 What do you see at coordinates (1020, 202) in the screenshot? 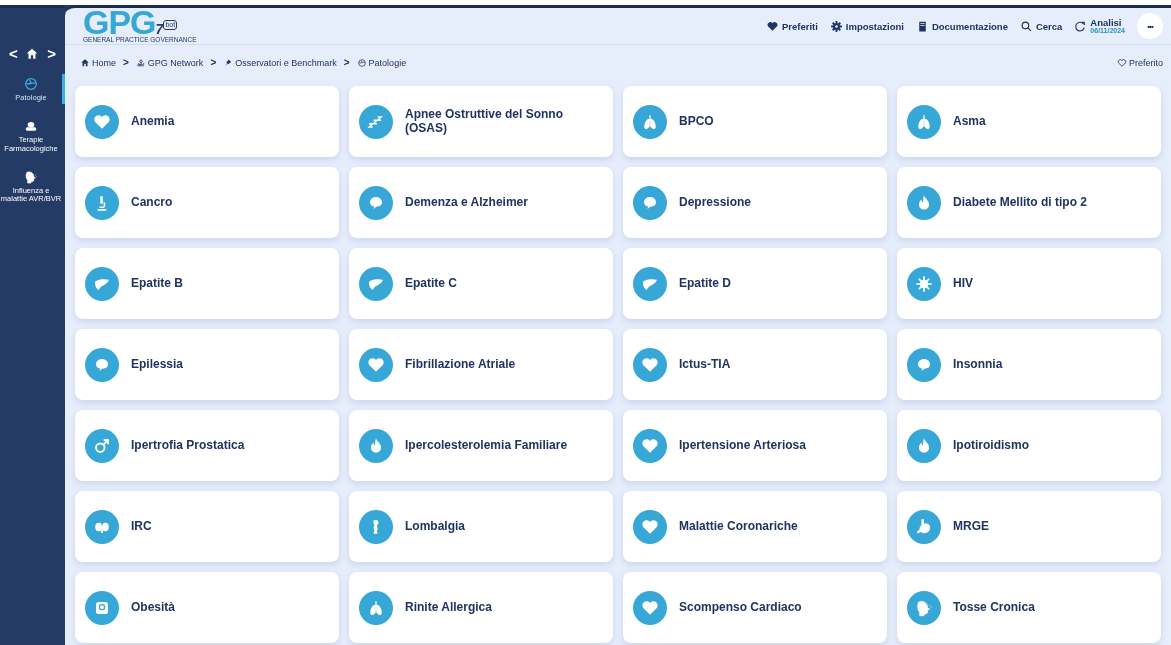
I see `card-title: Diabete Mellito di tipo 2` at bounding box center [1020, 202].